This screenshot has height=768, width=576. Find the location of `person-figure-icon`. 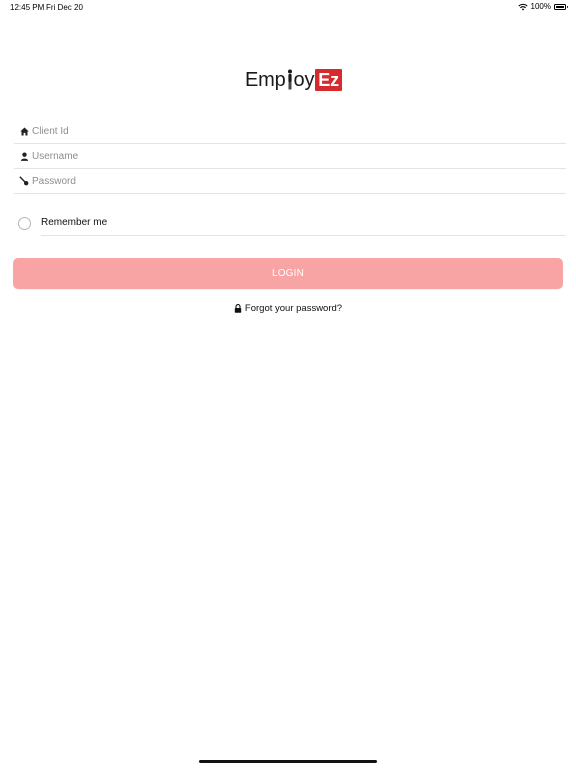

person-figure-icon is located at coordinates (289, 79).